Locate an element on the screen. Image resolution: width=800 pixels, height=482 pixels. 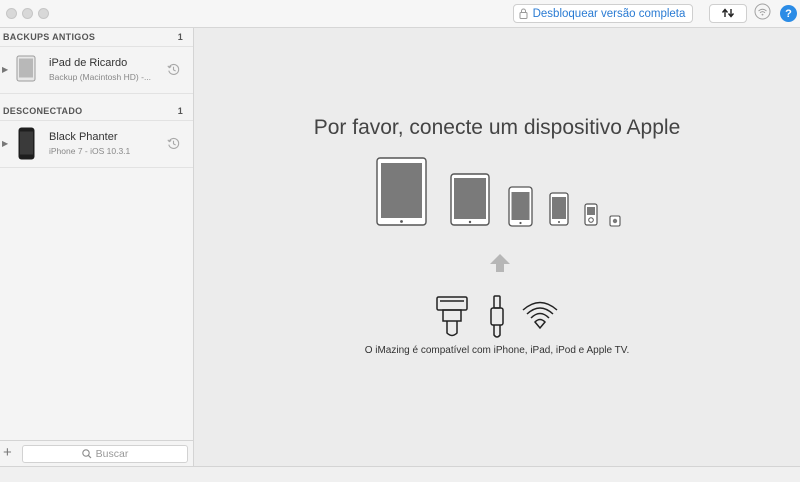
zoom-window-button is located at coordinates (43, 13).